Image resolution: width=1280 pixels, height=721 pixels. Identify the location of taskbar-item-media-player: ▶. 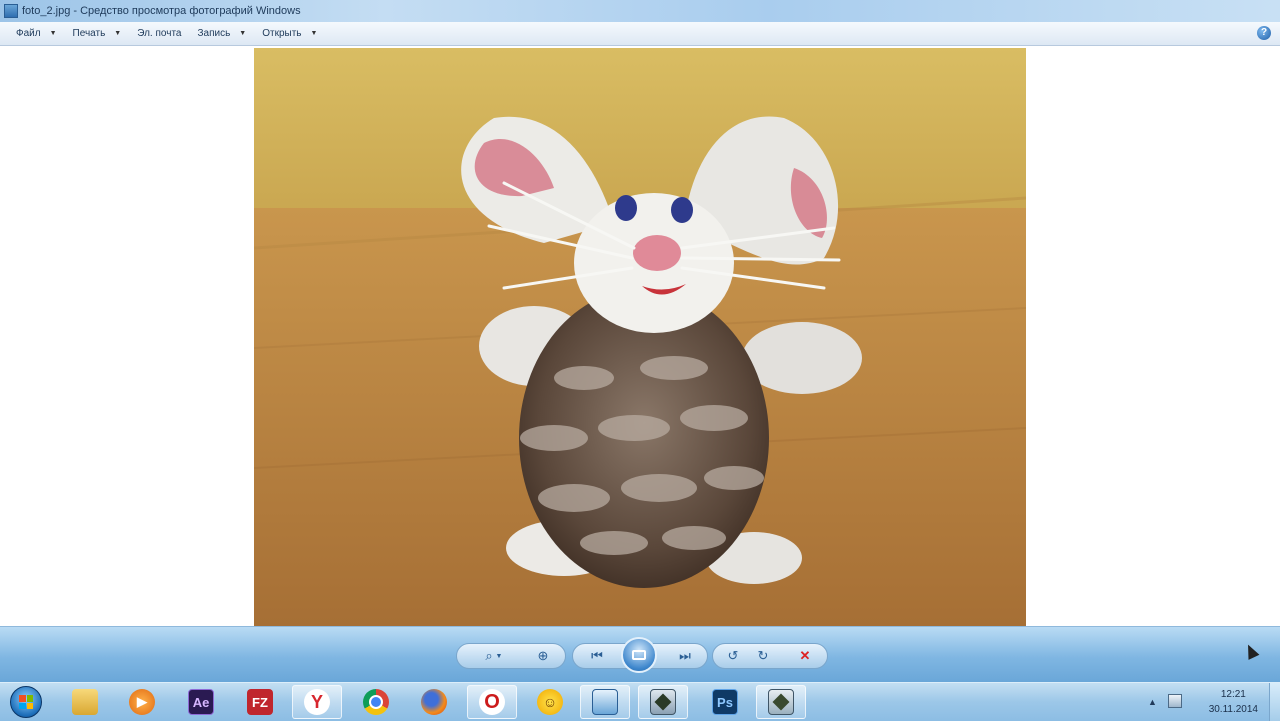
(142, 702).